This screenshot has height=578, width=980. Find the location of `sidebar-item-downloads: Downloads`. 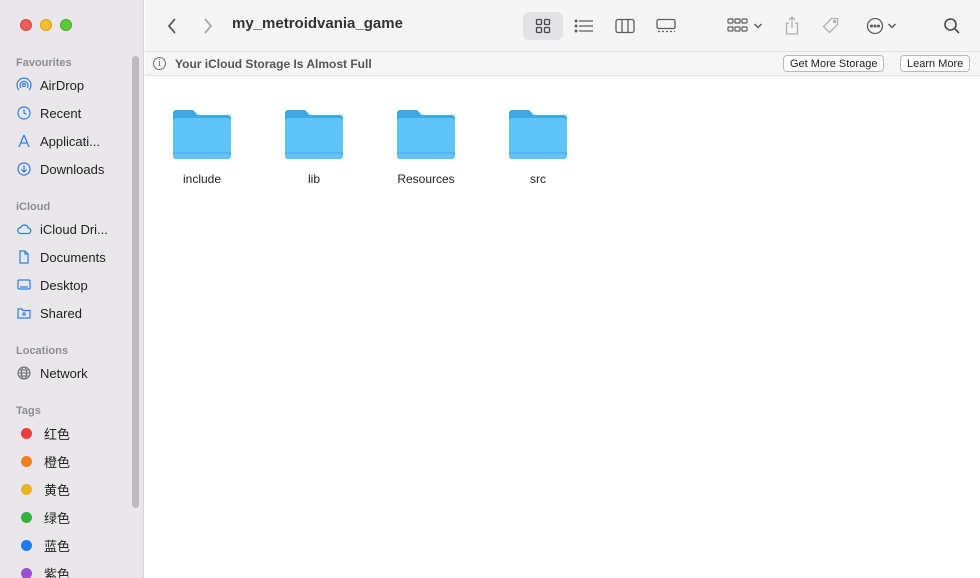

sidebar-item-downloads: Downloads is located at coordinates (75, 169).